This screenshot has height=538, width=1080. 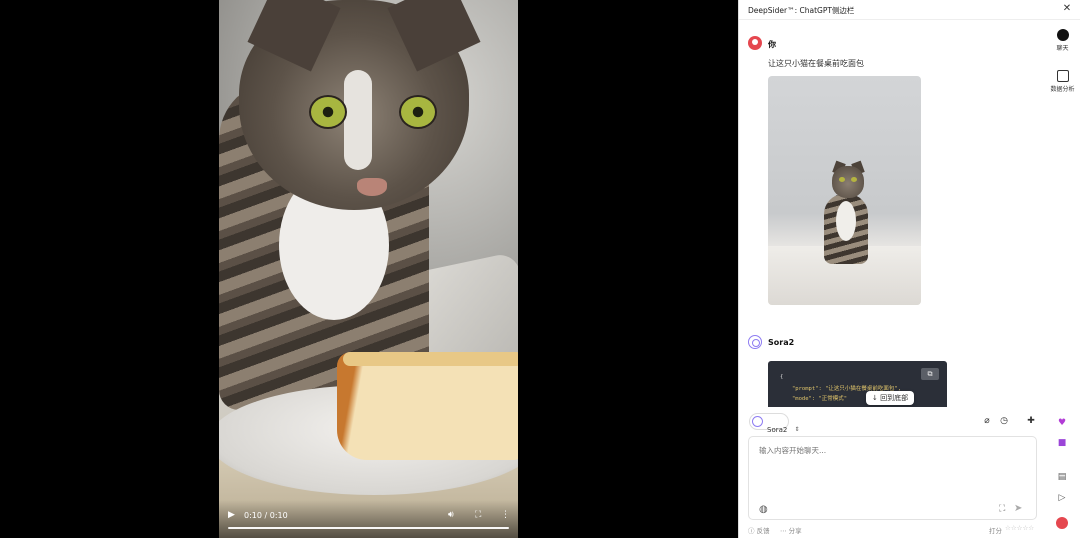 What do you see at coordinates (231, 515) in the screenshot?
I see `play-icon: ▶` at bounding box center [231, 515].